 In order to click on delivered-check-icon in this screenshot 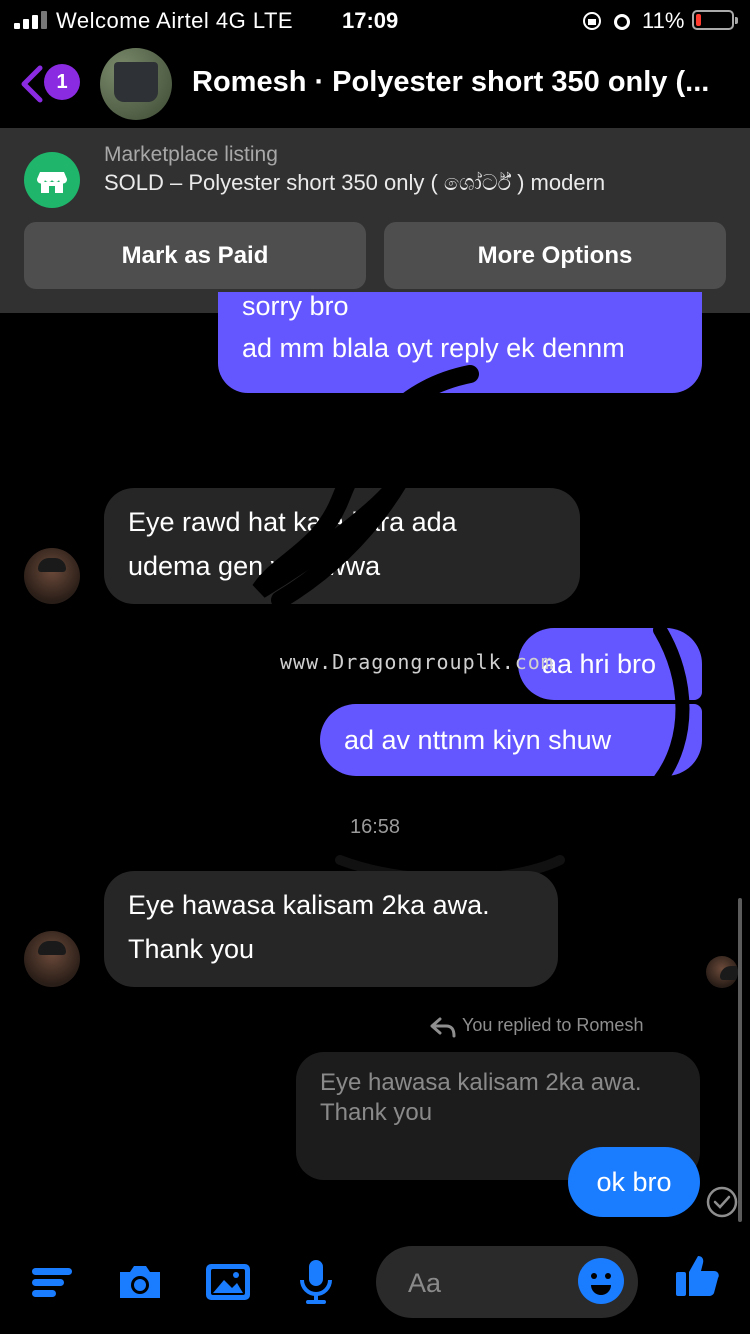, I will do `click(722, 1202)`.